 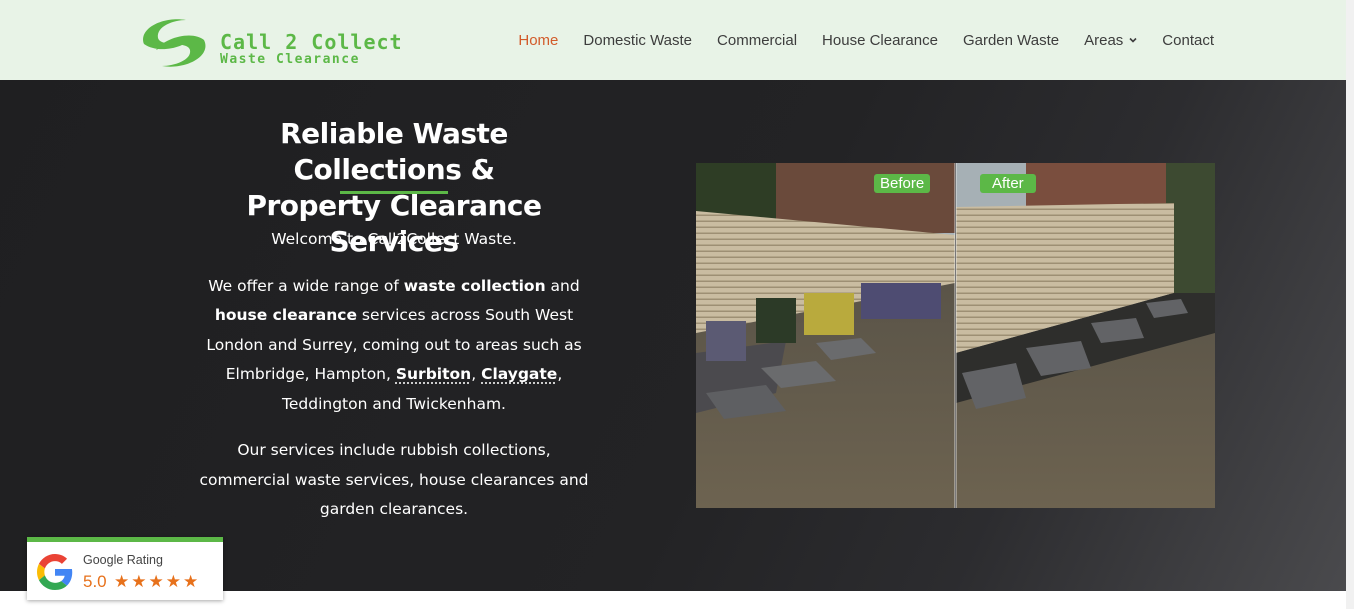 I want to click on nav-item-label: Home, so click(x=538, y=40).